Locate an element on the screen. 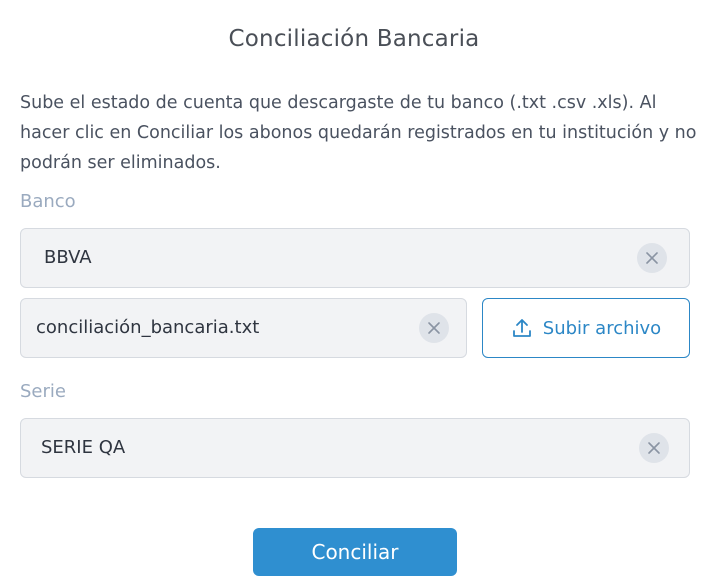 The image size is (708, 584). bank-label: Banco is located at coordinates (48, 201).